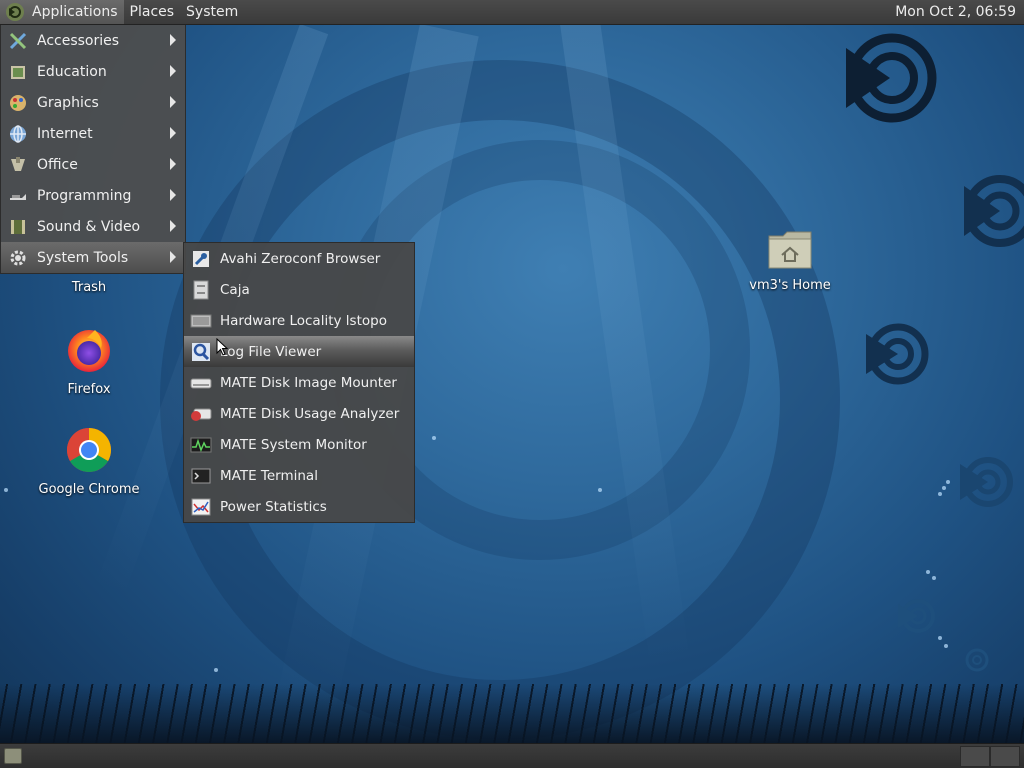  I want to click on submenu-item-system-monitor: MATE System Monitor, so click(299, 444).